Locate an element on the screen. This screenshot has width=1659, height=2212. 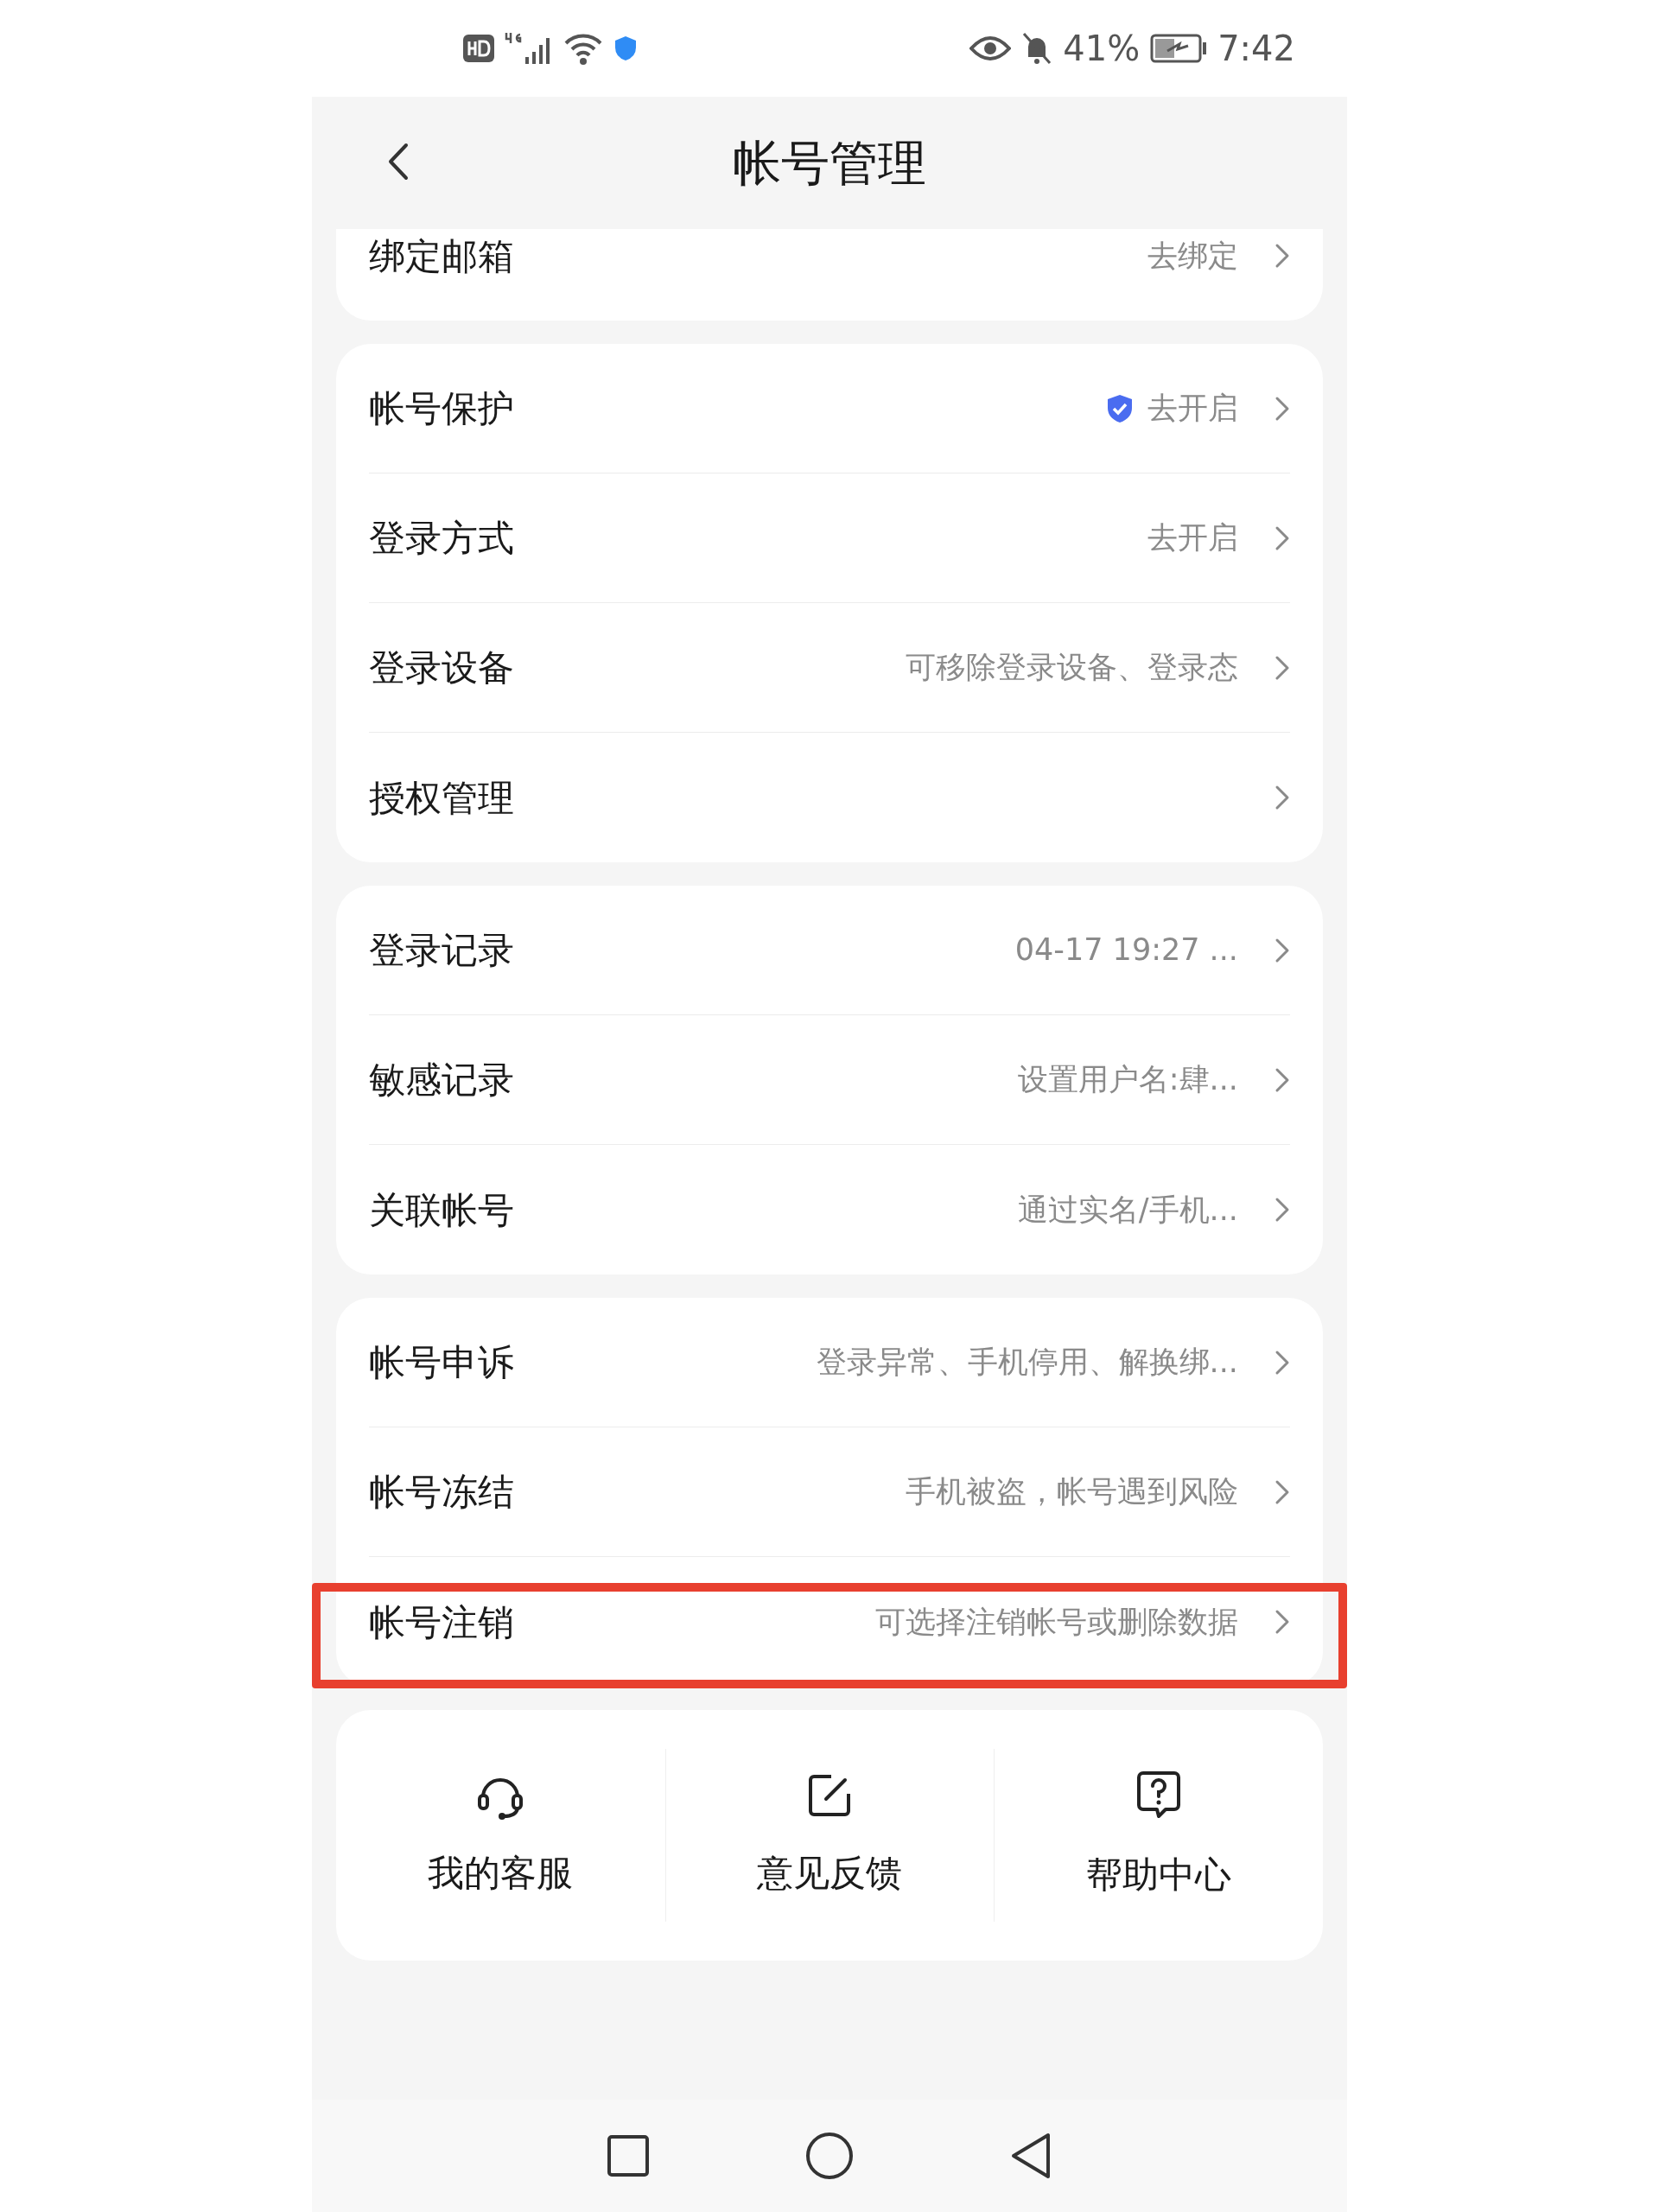
home-button is located at coordinates (829, 2156).